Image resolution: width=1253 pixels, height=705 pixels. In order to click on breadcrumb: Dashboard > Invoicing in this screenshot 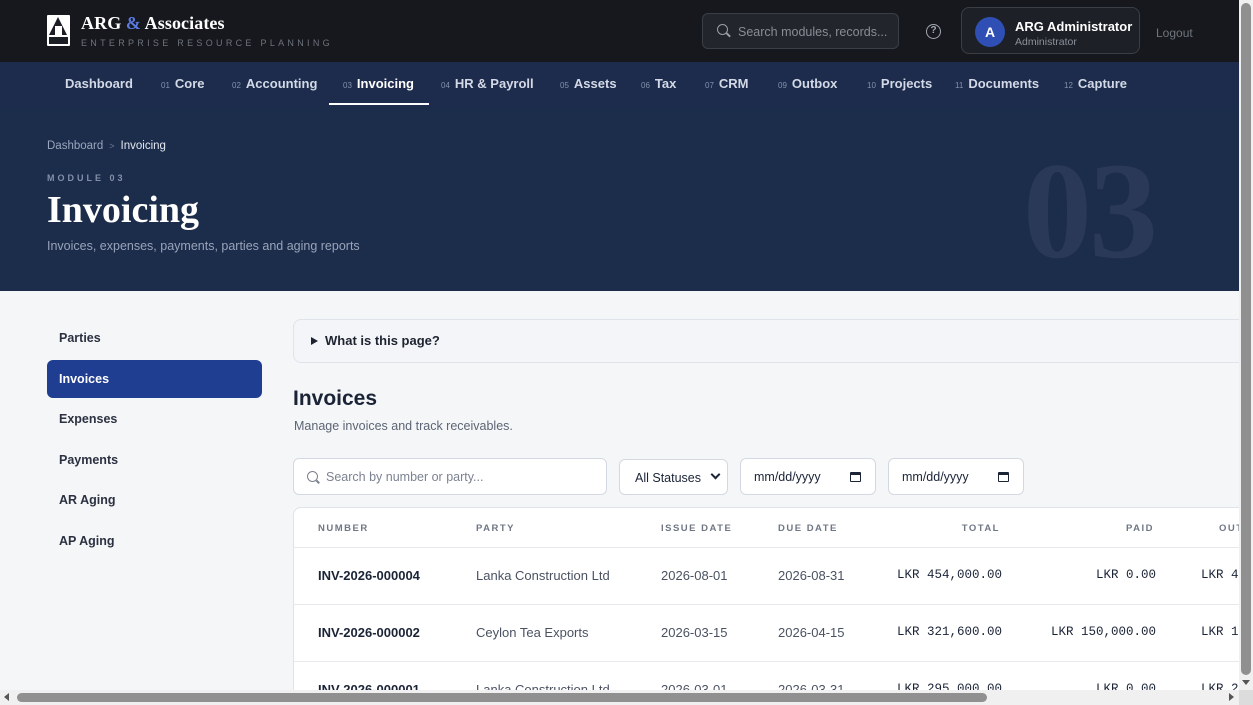, I will do `click(106, 146)`.